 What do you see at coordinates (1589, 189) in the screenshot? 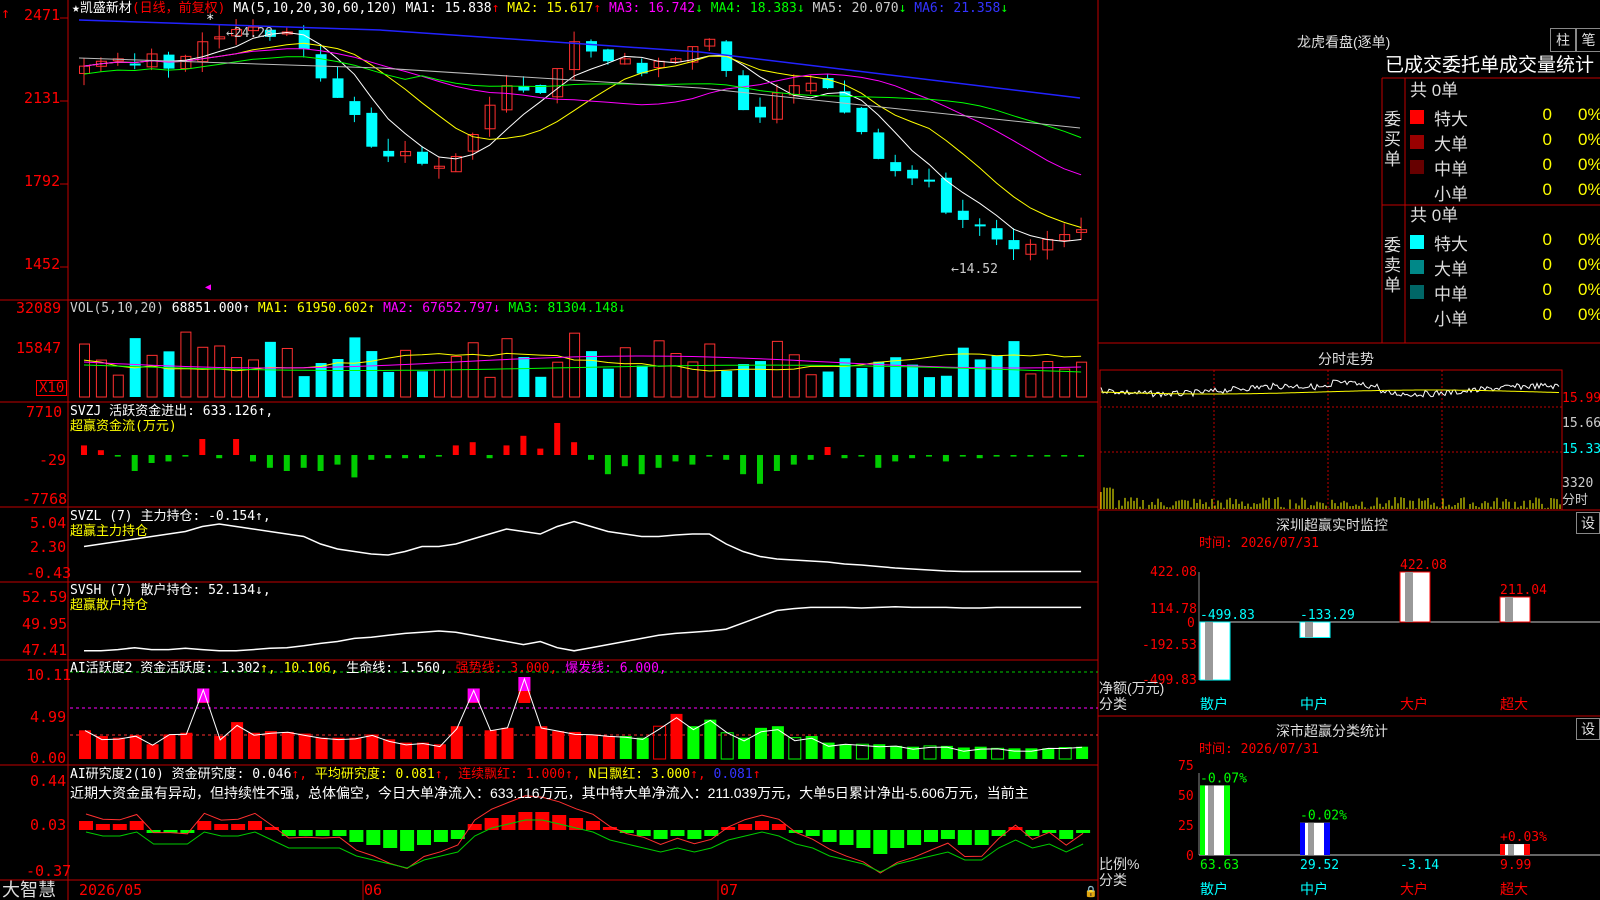
I see `buy-s-pct: 0%` at bounding box center [1589, 189].